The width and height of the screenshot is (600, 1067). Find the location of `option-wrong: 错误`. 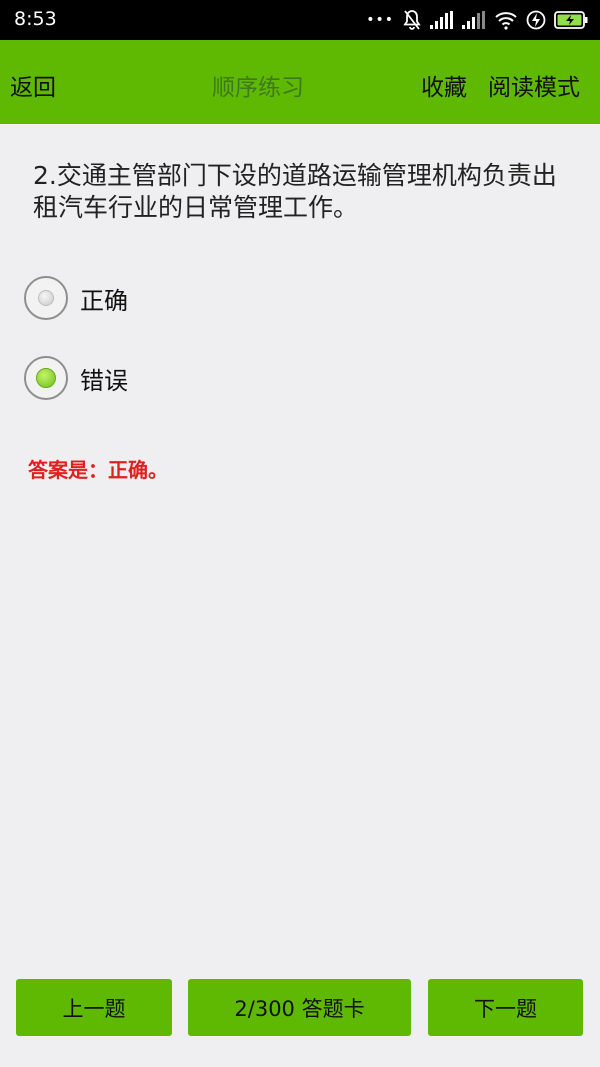

option-wrong: 错误 is located at coordinates (76, 378).